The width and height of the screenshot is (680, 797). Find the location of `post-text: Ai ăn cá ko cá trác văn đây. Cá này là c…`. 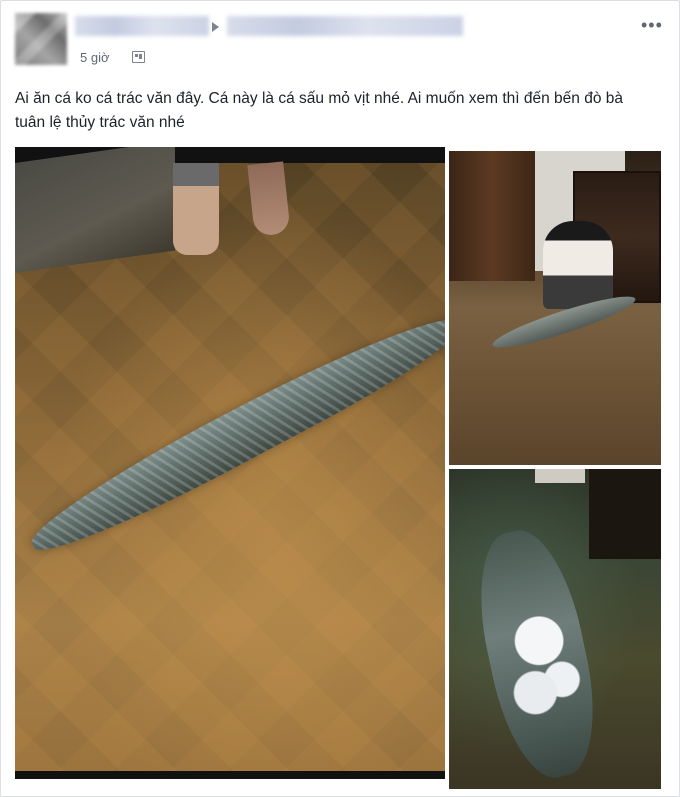

post-text: Ai ăn cá ko cá trác văn đây. Cá này là c… is located at coordinates (319, 110).